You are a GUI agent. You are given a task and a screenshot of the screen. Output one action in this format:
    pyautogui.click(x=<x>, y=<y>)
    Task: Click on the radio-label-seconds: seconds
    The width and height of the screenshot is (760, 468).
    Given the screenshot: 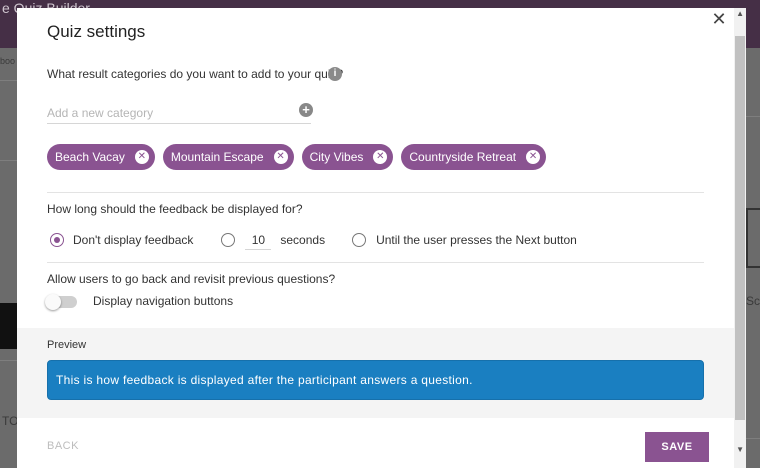 What is the action you would take?
    pyautogui.click(x=303, y=240)
    